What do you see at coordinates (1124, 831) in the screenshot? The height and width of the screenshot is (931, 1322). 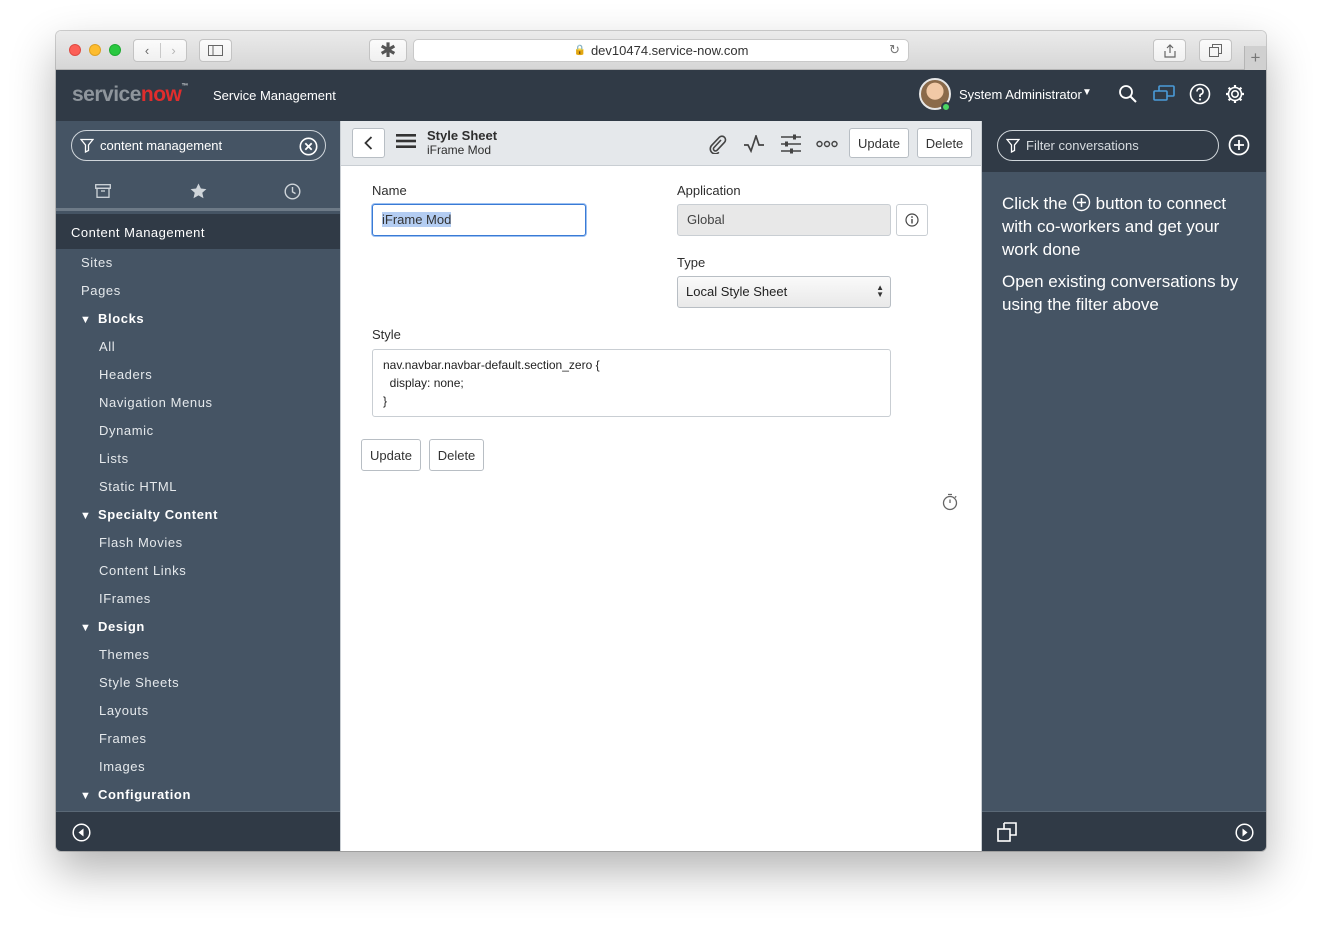 I see `connect-sidebar-footer` at bounding box center [1124, 831].